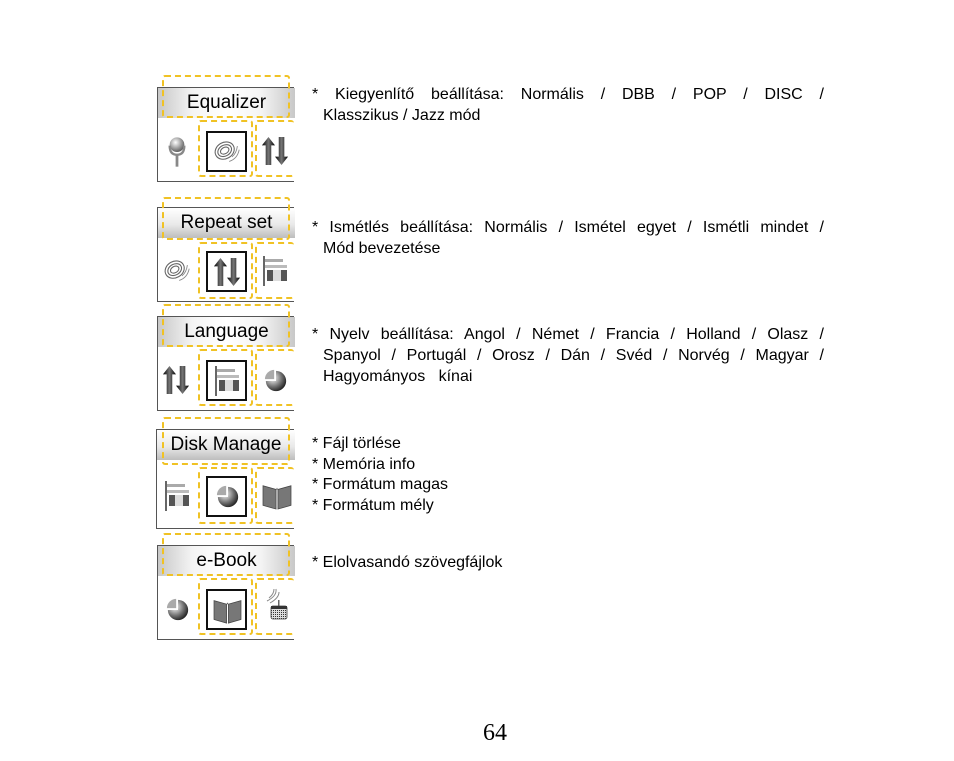 The height and width of the screenshot is (761, 954). Describe the element at coordinates (178, 610) in the screenshot. I see `disk-pie-icon` at that location.